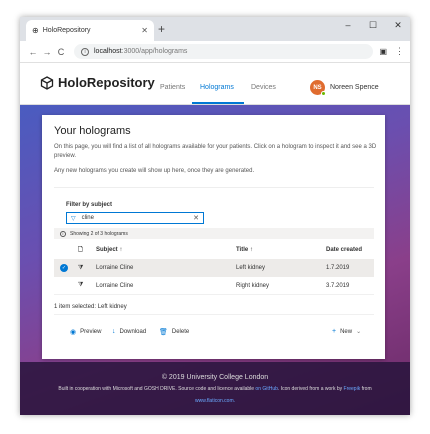  Describe the element at coordinates (266, 389) in the screenshot. I see `github-link: on GitHub` at that location.